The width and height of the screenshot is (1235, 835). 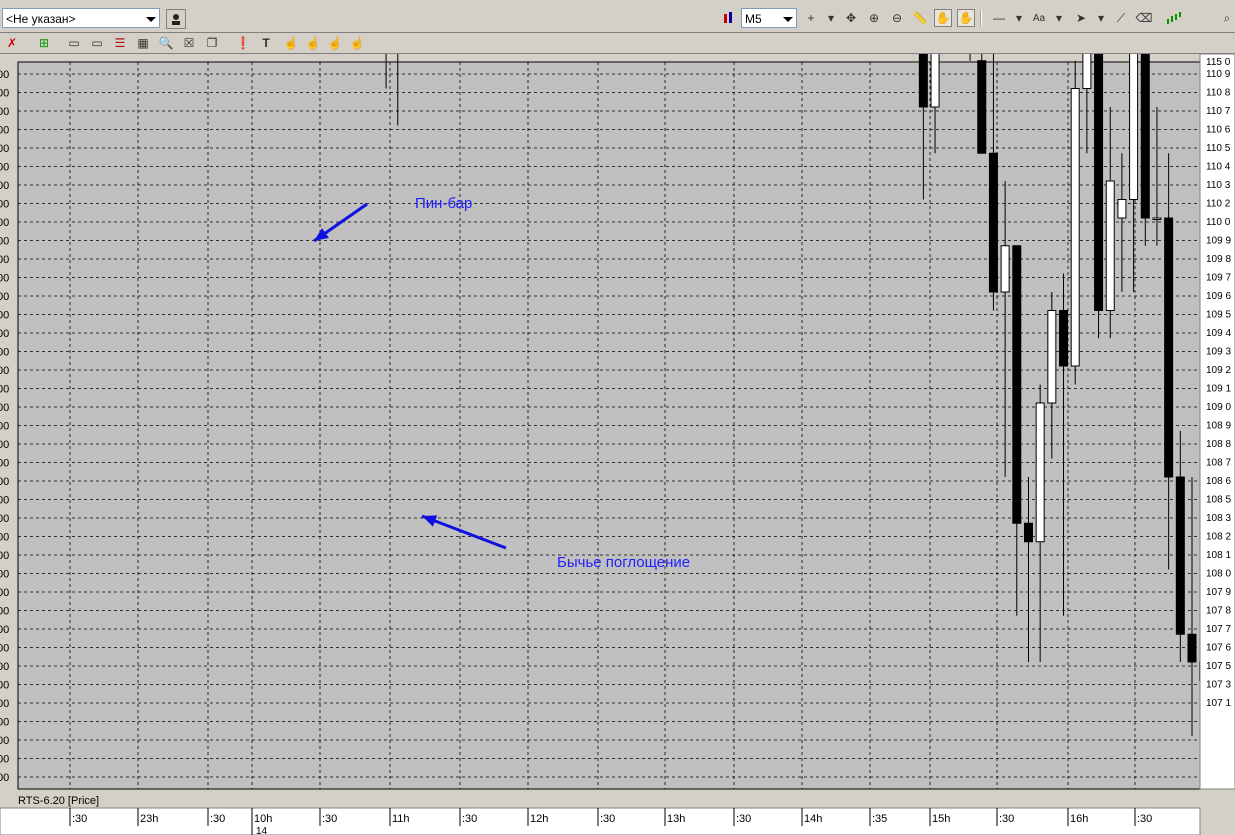 What do you see at coordinates (357, 43) in the screenshot?
I see `hand-tool-icon-4: ☝` at bounding box center [357, 43].